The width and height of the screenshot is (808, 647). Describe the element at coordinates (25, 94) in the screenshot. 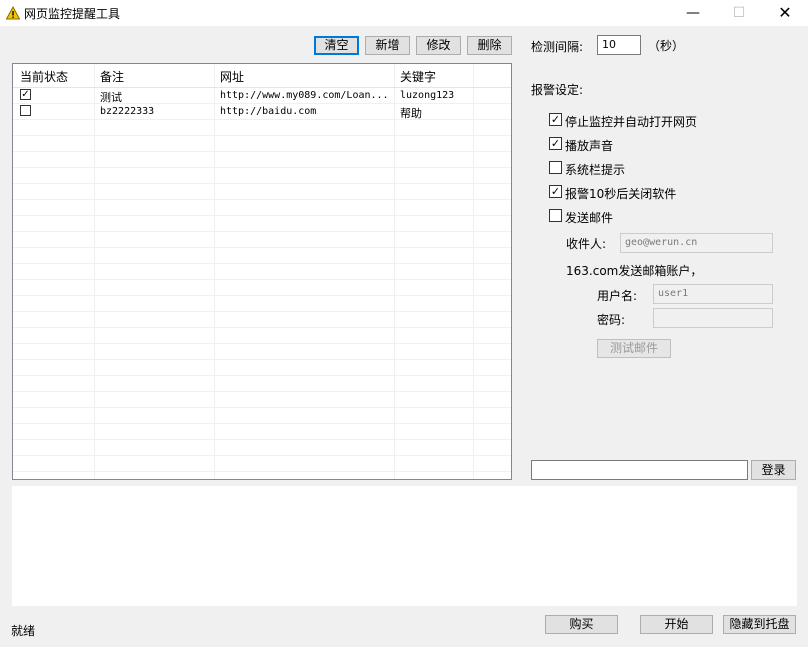

I see `row-status-checkbox: ✓` at that location.